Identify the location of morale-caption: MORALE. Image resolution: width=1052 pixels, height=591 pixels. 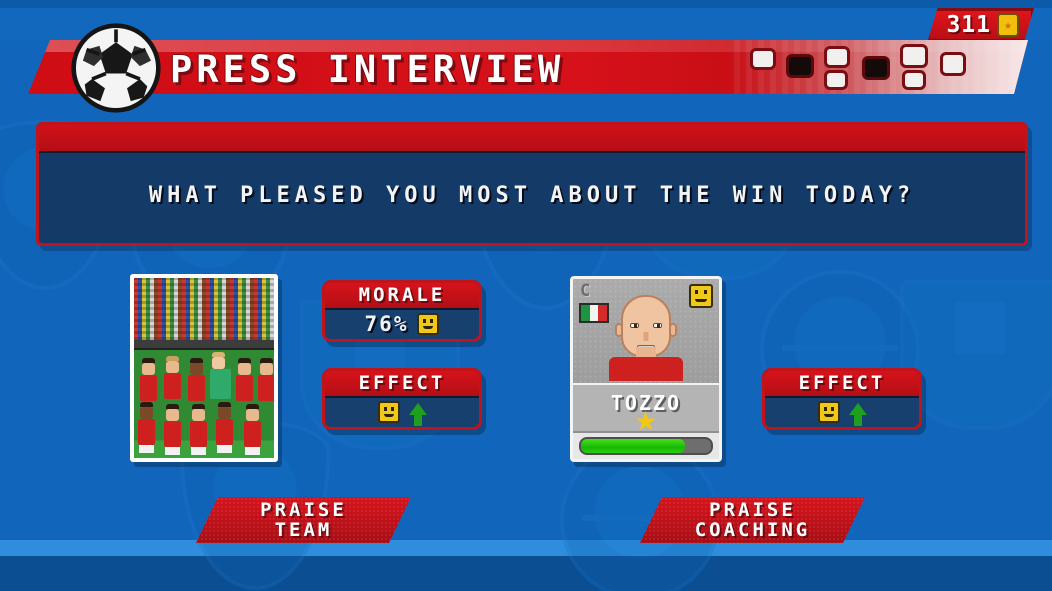
(402, 296).